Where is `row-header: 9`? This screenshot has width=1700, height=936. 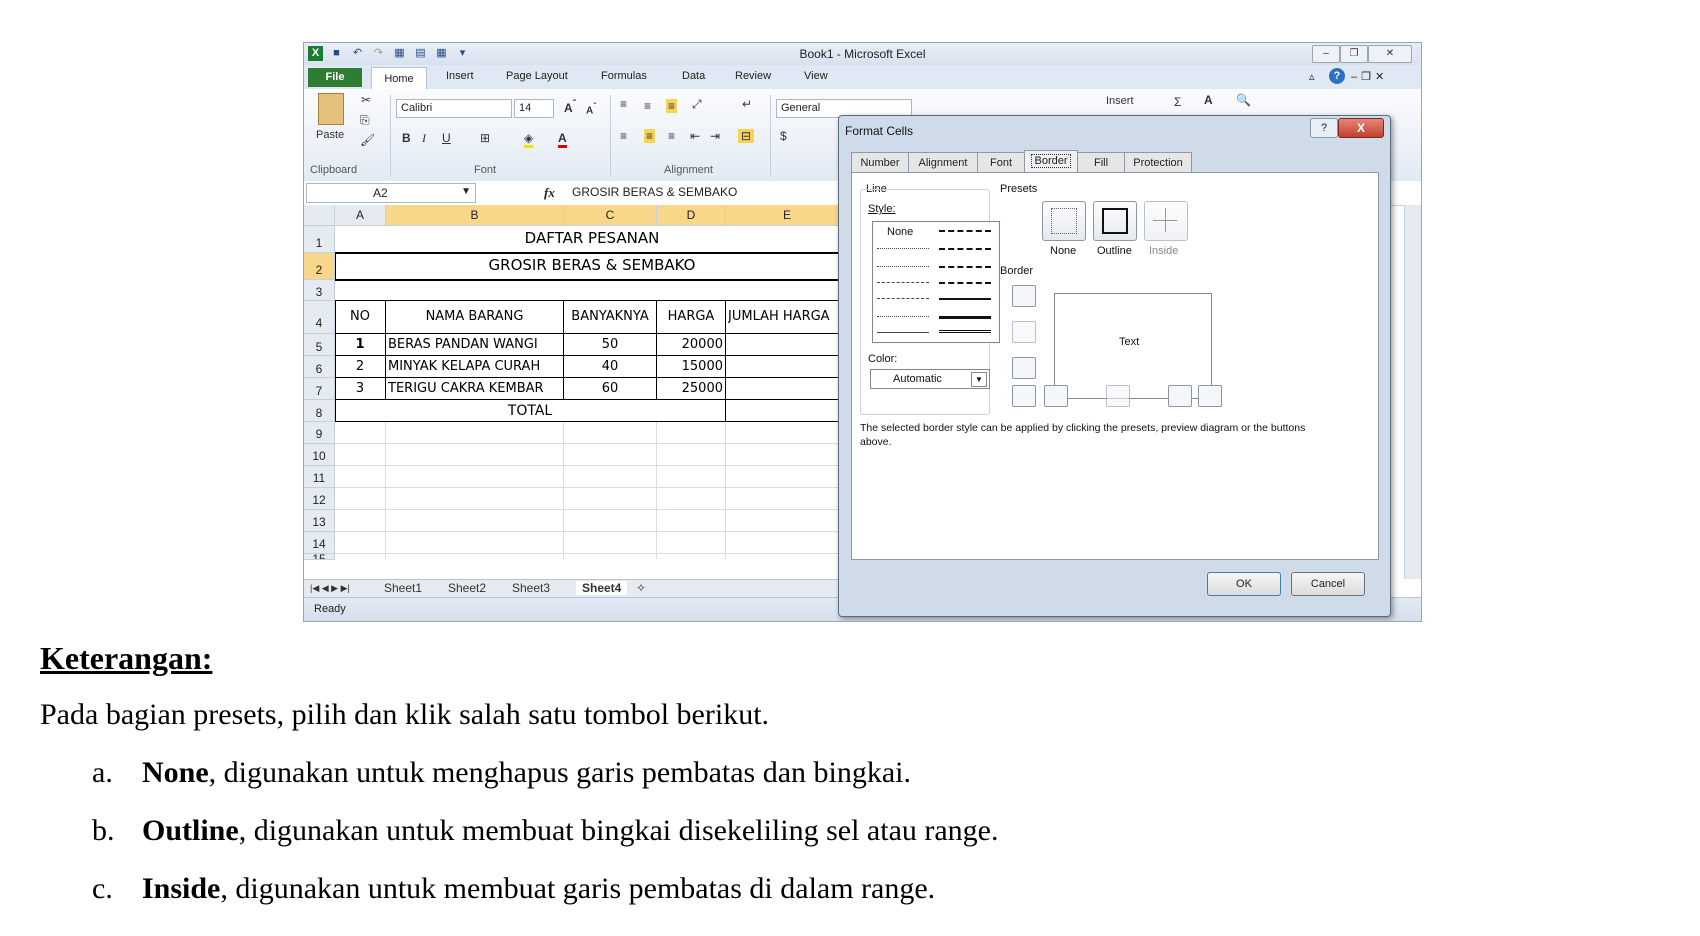 row-header: 9 is located at coordinates (319, 433).